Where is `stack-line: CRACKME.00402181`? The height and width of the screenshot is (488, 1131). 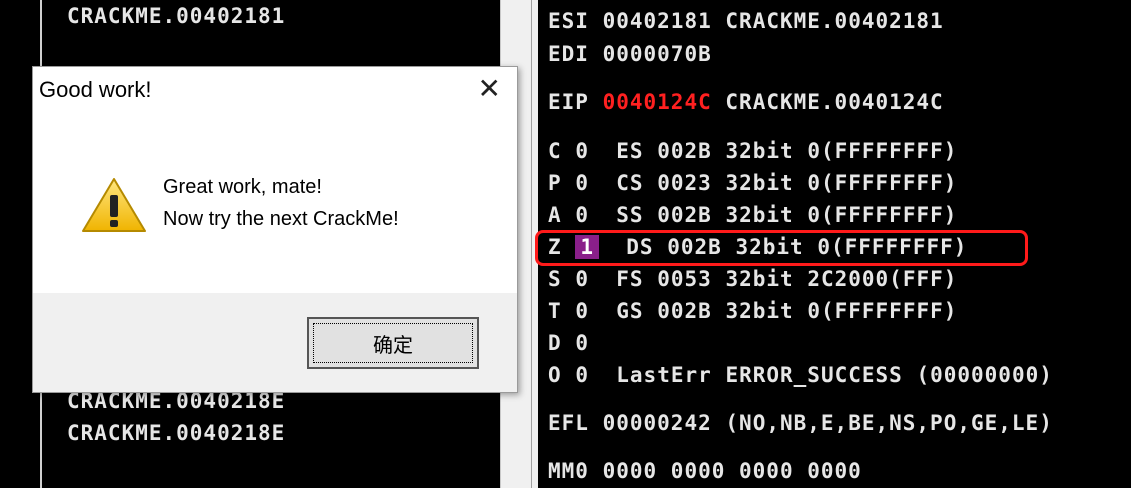 stack-line: CRACKME.00402181 is located at coordinates (176, 16).